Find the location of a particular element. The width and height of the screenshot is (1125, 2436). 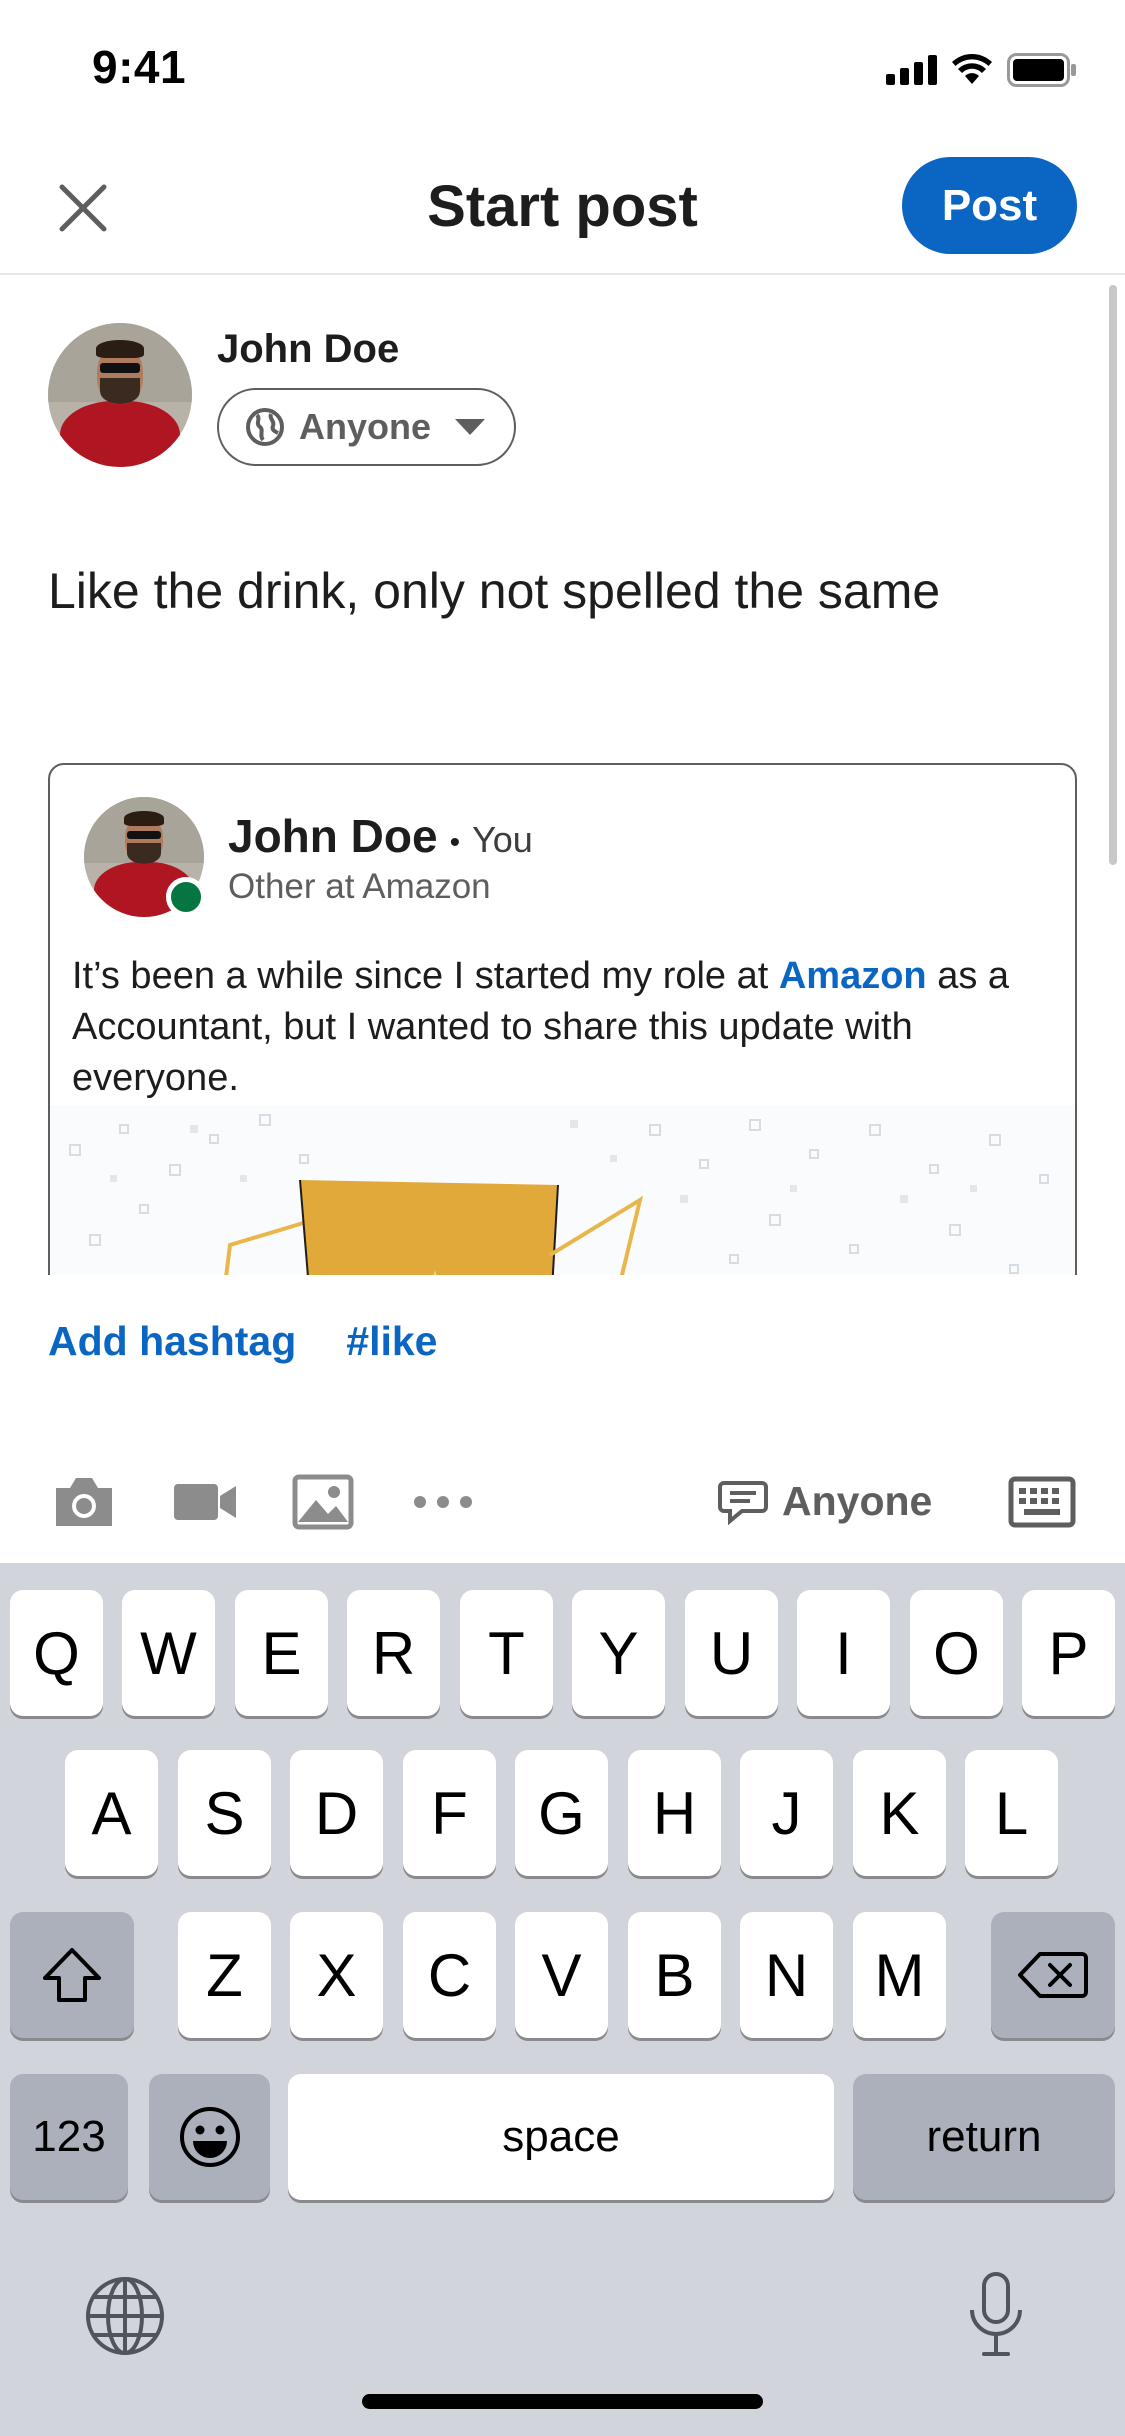

key-y: Y is located at coordinates (618, 1653).